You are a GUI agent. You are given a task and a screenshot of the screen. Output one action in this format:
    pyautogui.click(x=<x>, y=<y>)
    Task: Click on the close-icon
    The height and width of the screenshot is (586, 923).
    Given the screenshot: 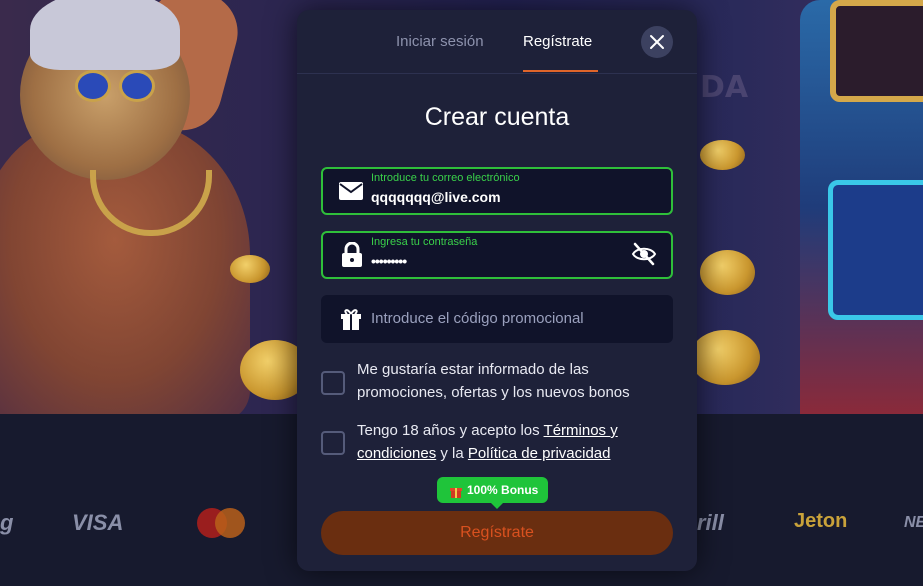 What is the action you would take?
    pyautogui.click(x=657, y=42)
    